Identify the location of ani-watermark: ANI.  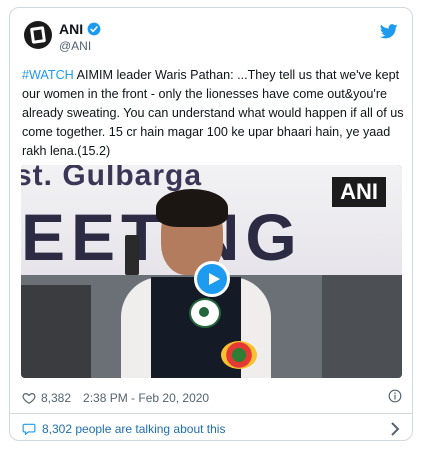
(359, 192).